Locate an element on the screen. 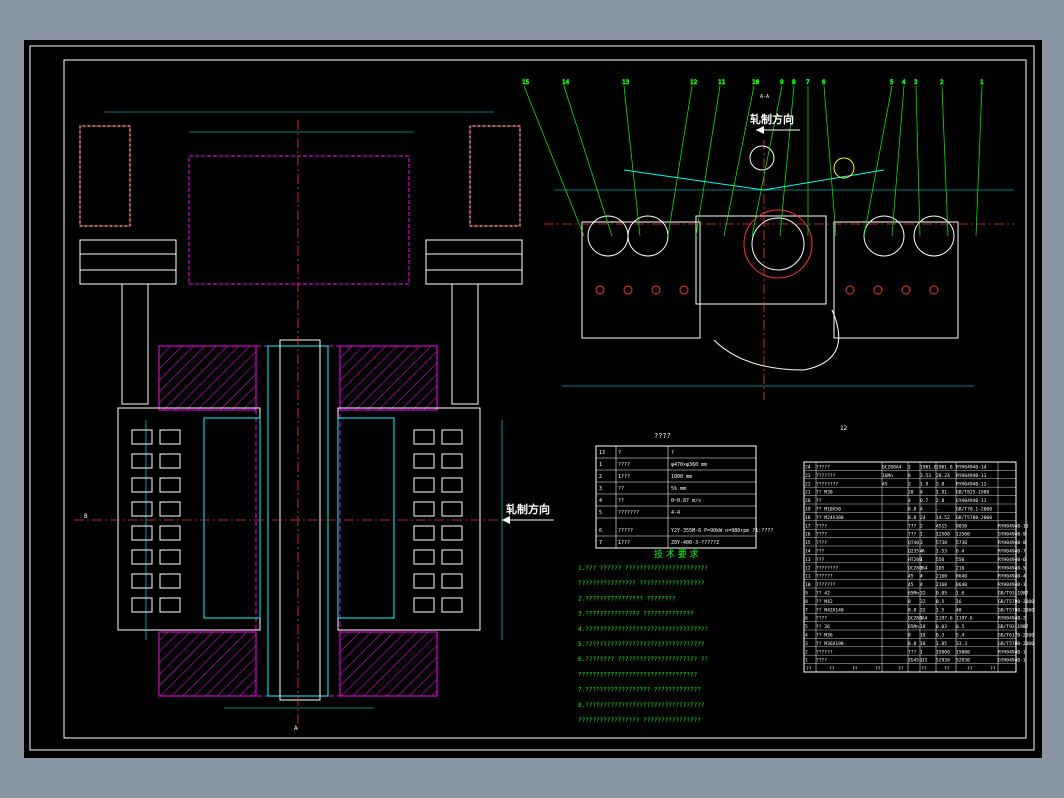 The width and height of the screenshot is (1064, 798). bom-cell: 1 is located at coordinates (921, 619).